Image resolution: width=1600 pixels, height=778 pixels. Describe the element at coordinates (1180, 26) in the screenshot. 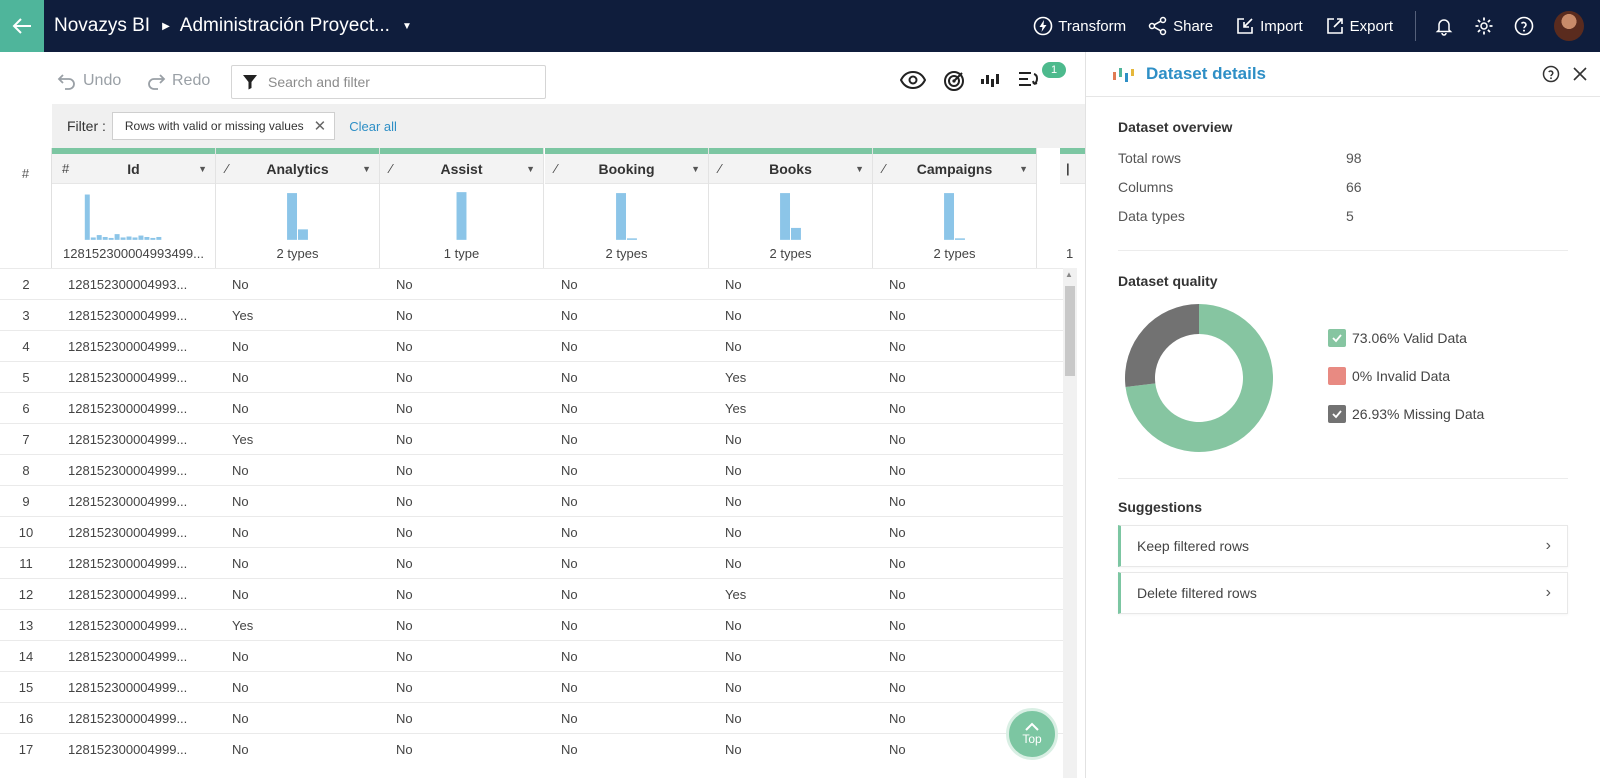

I see `share-button: Share` at that location.